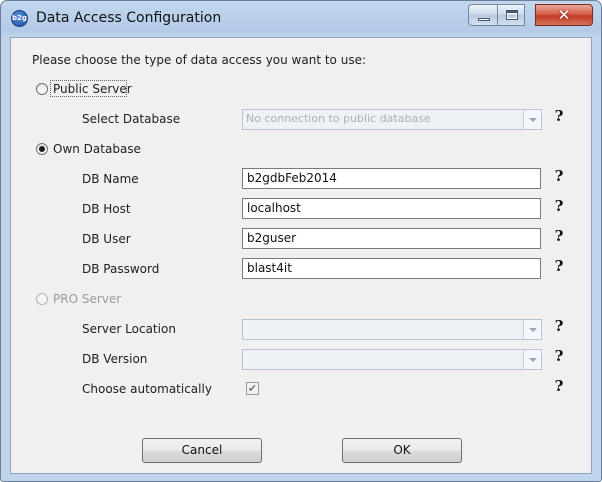 Image resolution: width=602 pixels, height=482 pixels. What do you see at coordinates (391, 268) in the screenshot?
I see `db-password-input: blast4it` at bounding box center [391, 268].